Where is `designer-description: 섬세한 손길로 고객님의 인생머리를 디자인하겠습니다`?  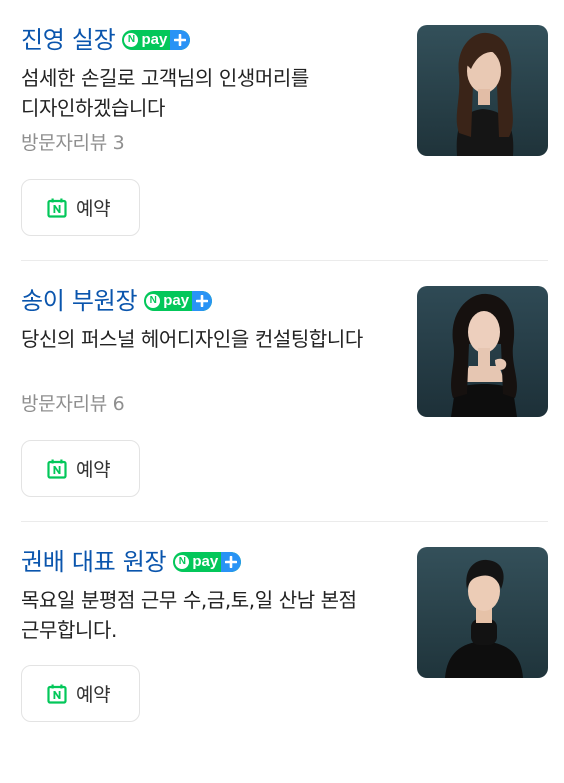 designer-description: 섬세한 손길로 고객님의 인생머리를 디자인하겠습니다 is located at coordinates (165, 93).